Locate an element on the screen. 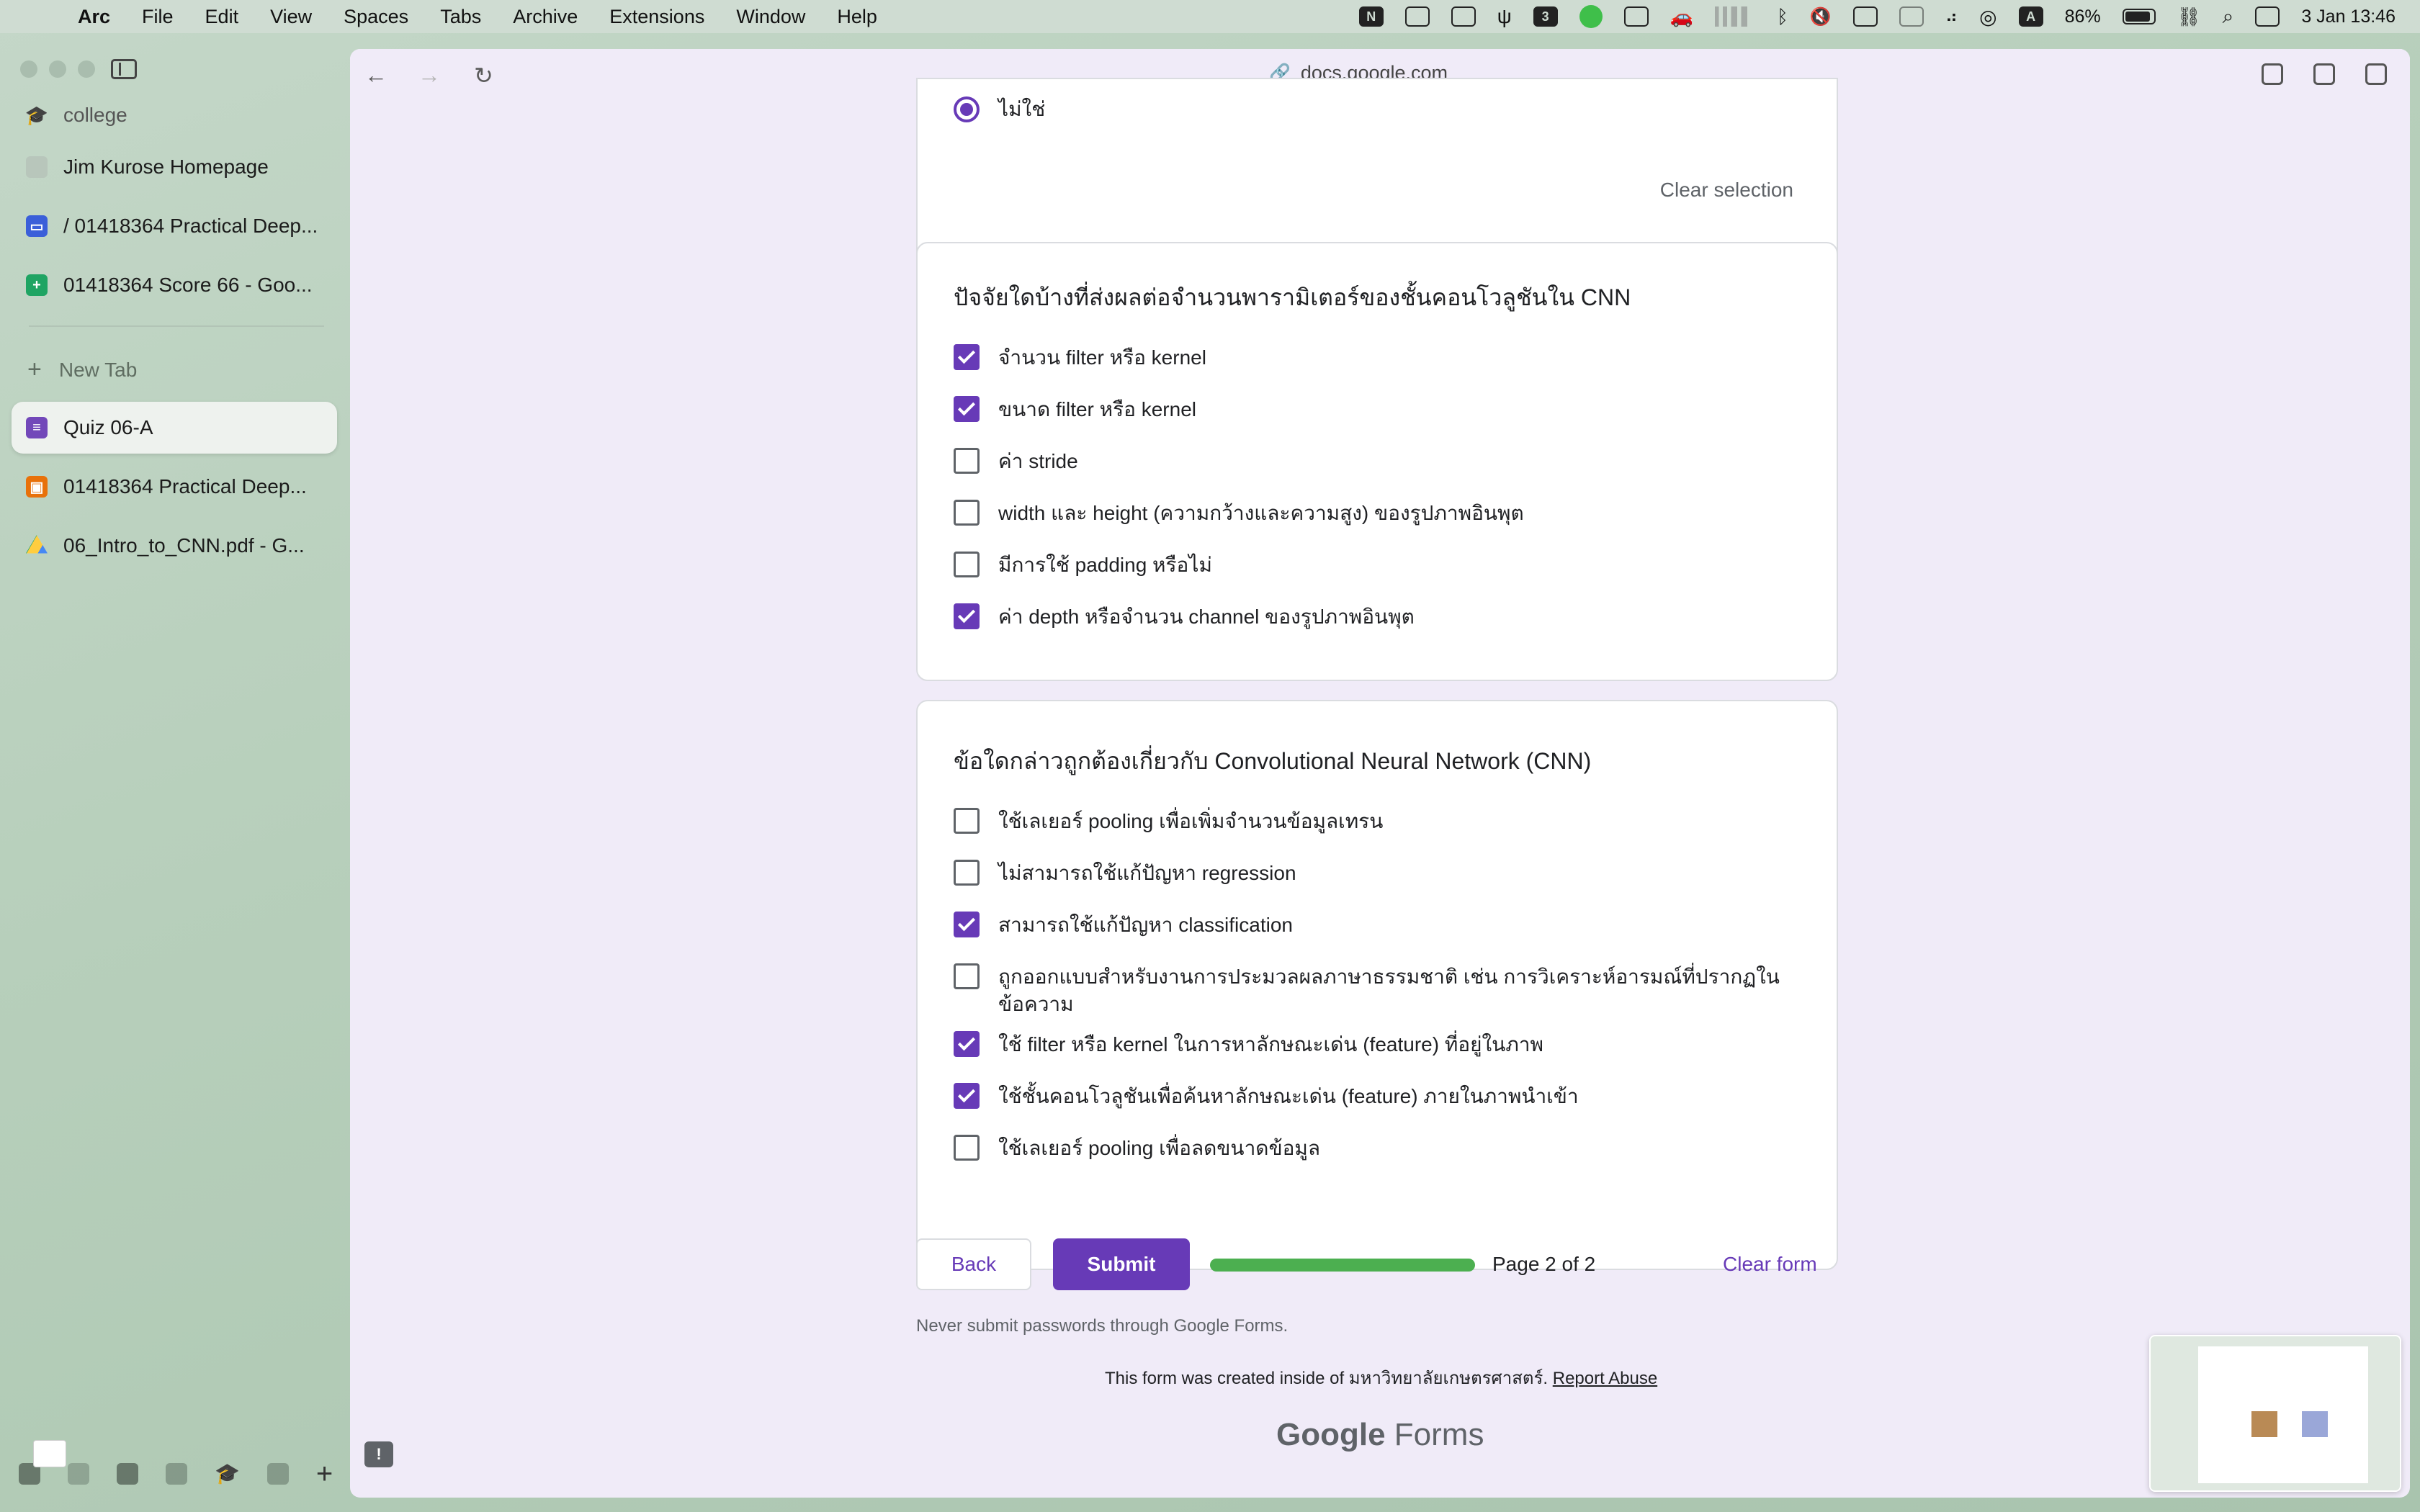  new-tab-button: + New Tab is located at coordinates (82, 370).